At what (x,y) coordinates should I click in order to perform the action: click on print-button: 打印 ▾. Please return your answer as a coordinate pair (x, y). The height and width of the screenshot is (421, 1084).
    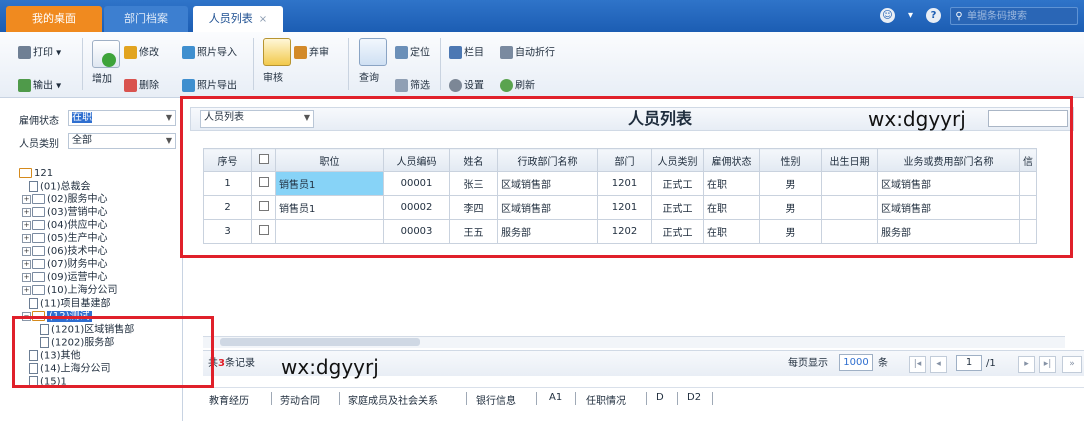
    Looking at the image, I should click on (39, 53).